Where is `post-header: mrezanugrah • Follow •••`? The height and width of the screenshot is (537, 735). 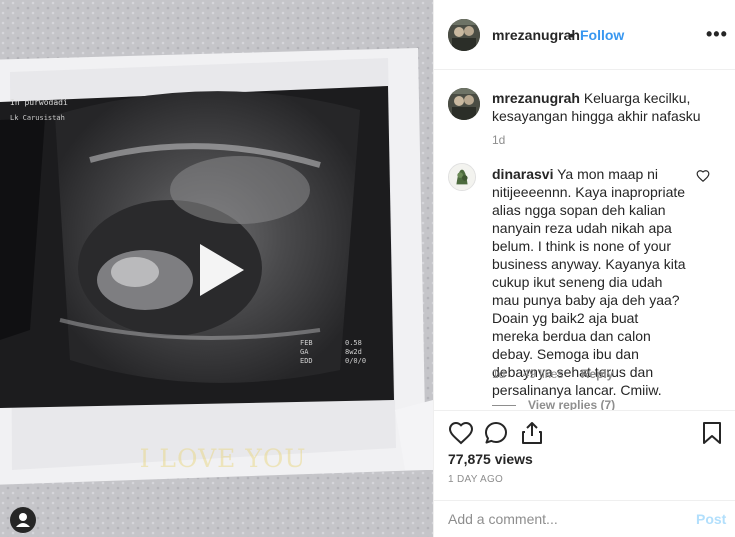 post-header: mrezanugrah • Follow ••• is located at coordinates (584, 35).